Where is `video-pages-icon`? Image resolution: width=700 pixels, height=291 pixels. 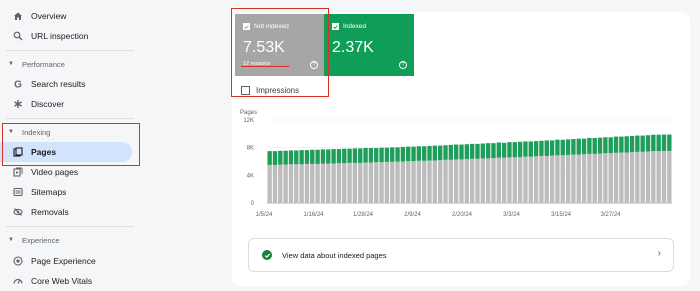
video-pages-icon is located at coordinates (18, 172).